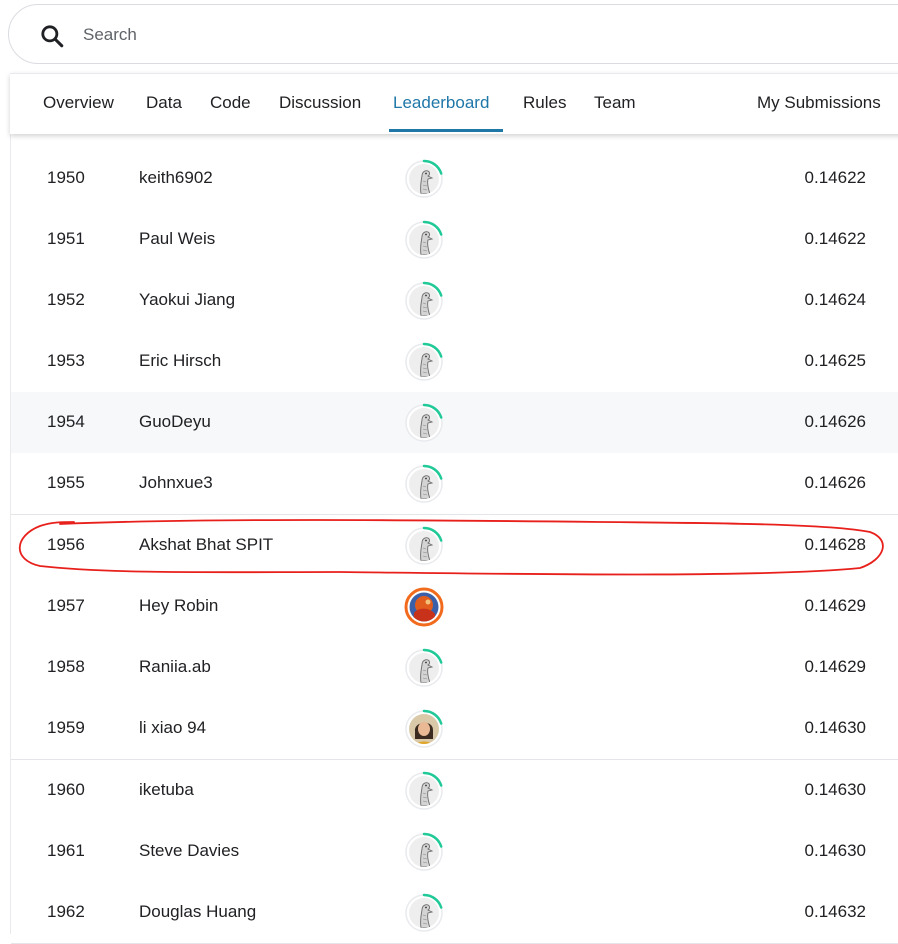 The width and height of the screenshot is (898, 944). Describe the element at coordinates (454, 913) in the screenshot. I see `table-row: 1962 Douglas Huang 0.14632` at that location.